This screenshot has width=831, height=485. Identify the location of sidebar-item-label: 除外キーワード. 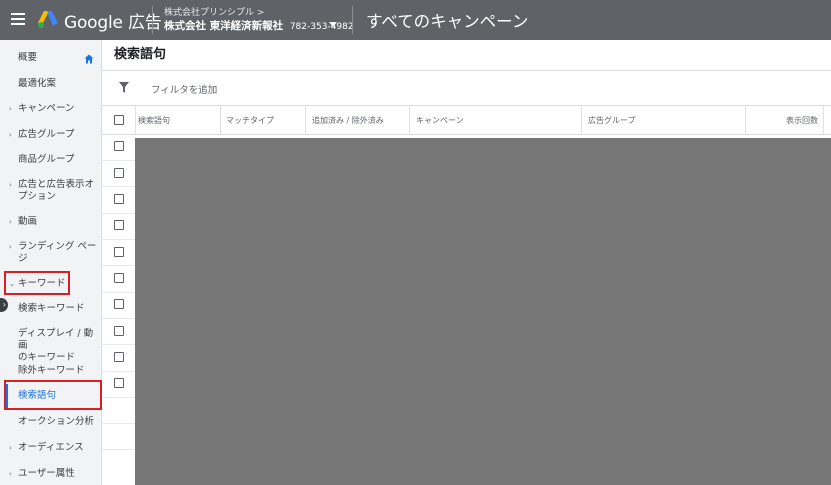
(51, 370).